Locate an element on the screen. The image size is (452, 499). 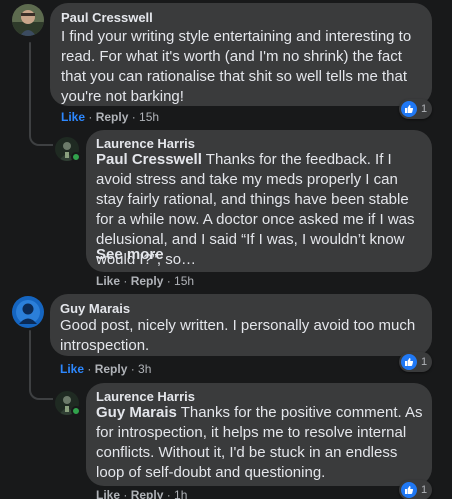
timestamp: 3h is located at coordinates (144, 369).